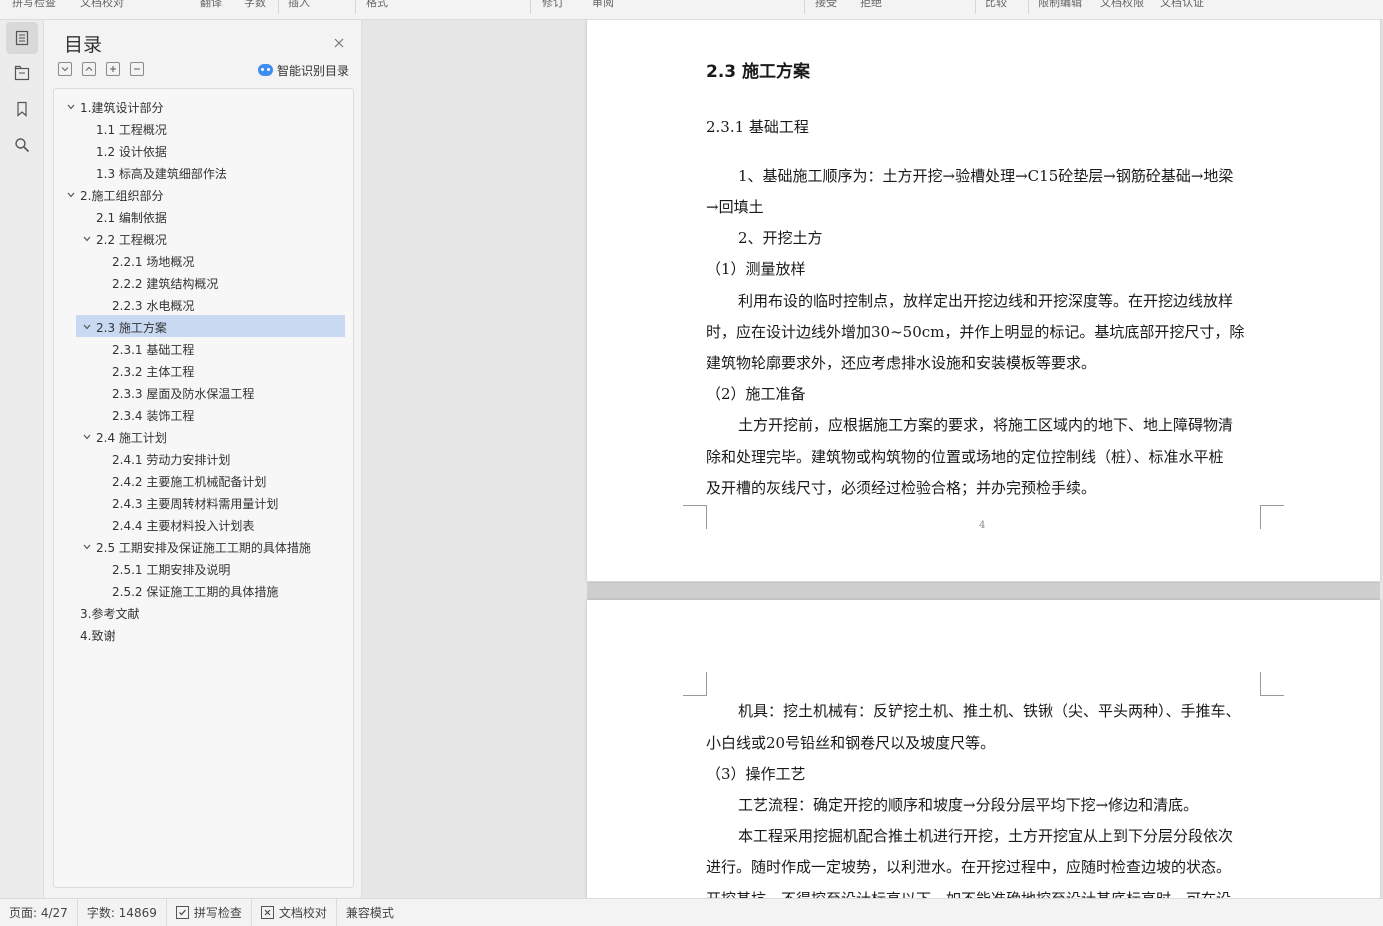  I want to click on toc-item: 2.2 工程概况, so click(210, 238).